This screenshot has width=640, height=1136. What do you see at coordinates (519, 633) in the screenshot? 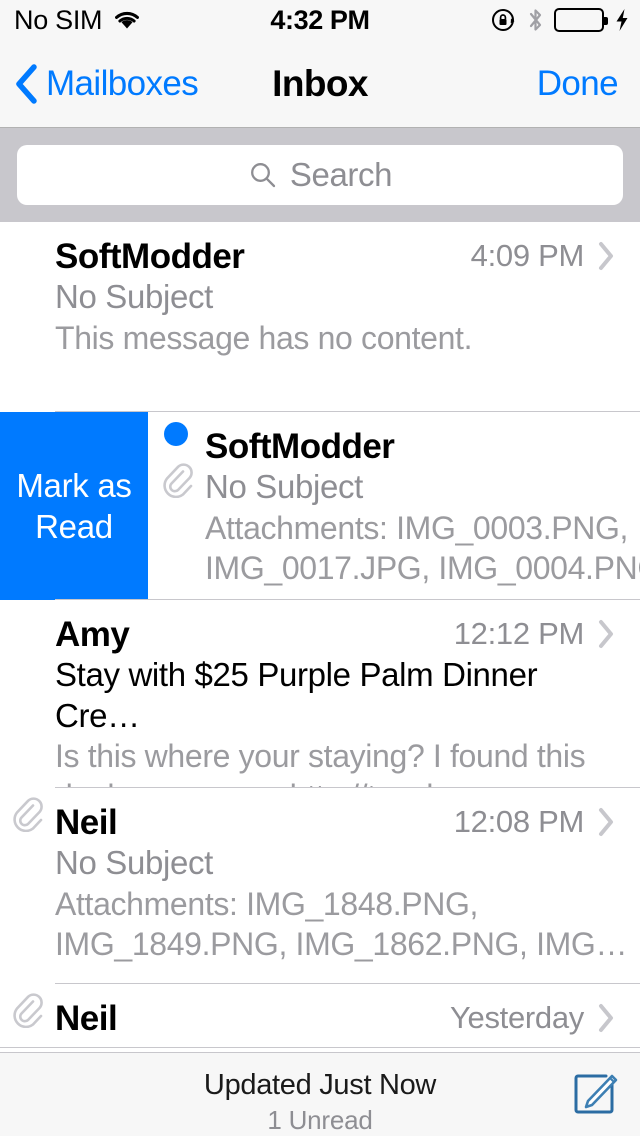
I see `message-time: 12:12 PM` at bounding box center [519, 633].